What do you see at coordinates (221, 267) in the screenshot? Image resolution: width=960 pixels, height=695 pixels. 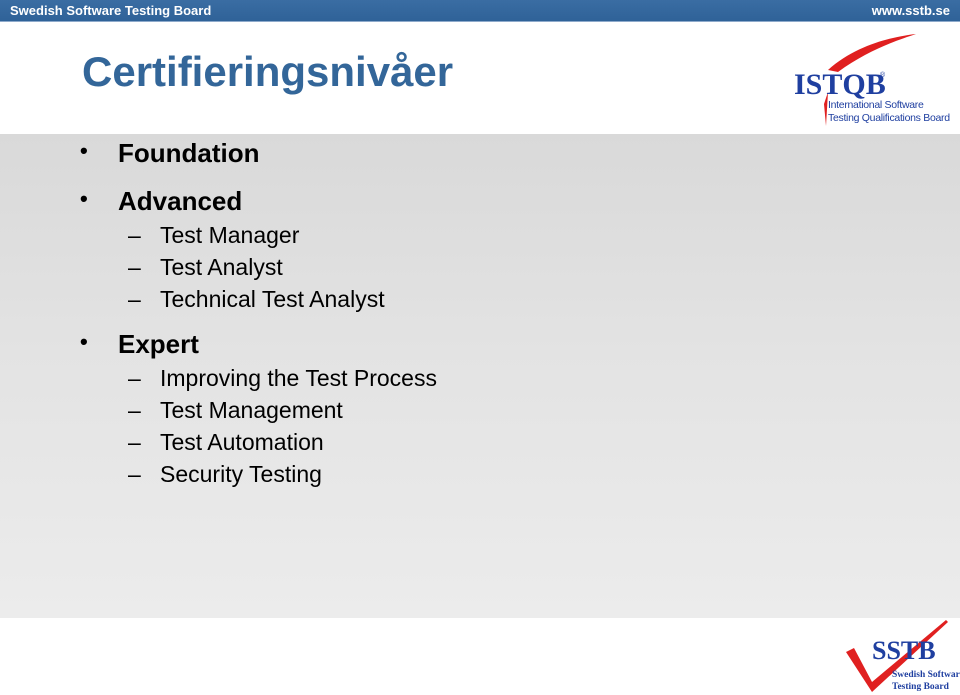 I see `sublevel-label: Test Analyst` at bounding box center [221, 267].